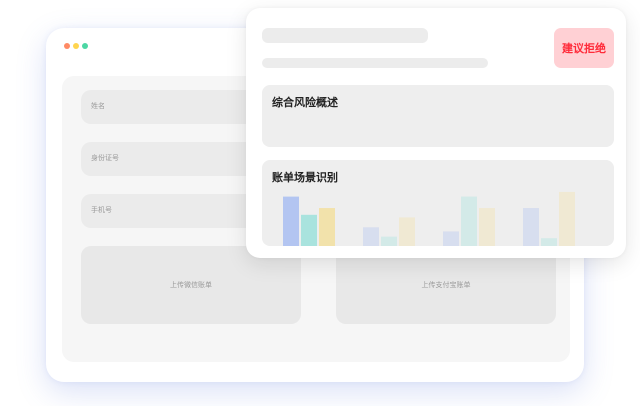 The image size is (640, 406). I want to click on window-controls, so click(76, 46).